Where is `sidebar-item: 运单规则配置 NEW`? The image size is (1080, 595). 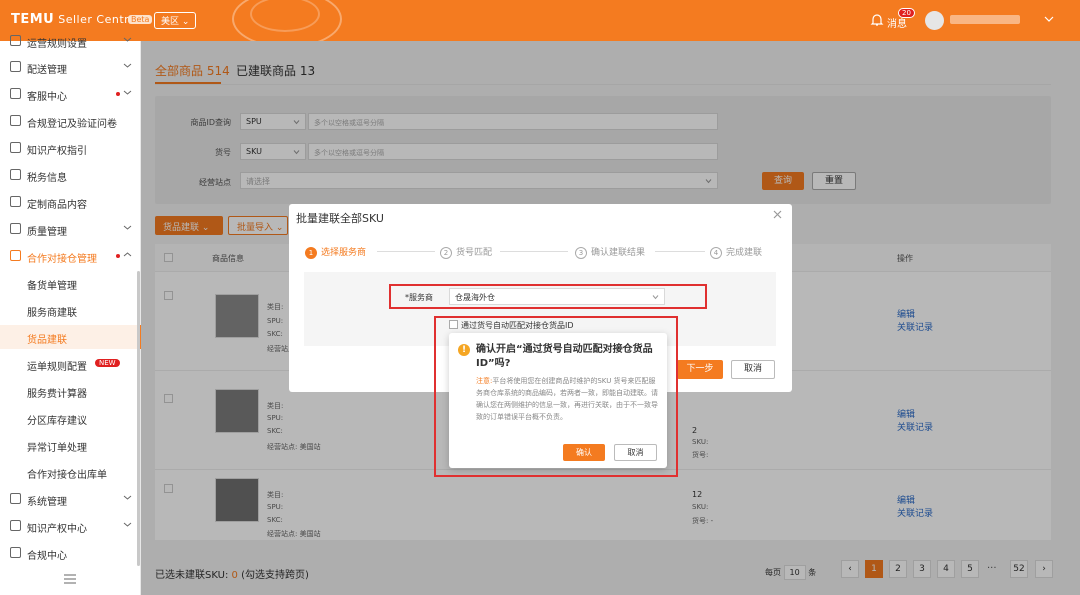 sidebar-item: 运单规则配置 NEW is located at coordinates (70, 364).